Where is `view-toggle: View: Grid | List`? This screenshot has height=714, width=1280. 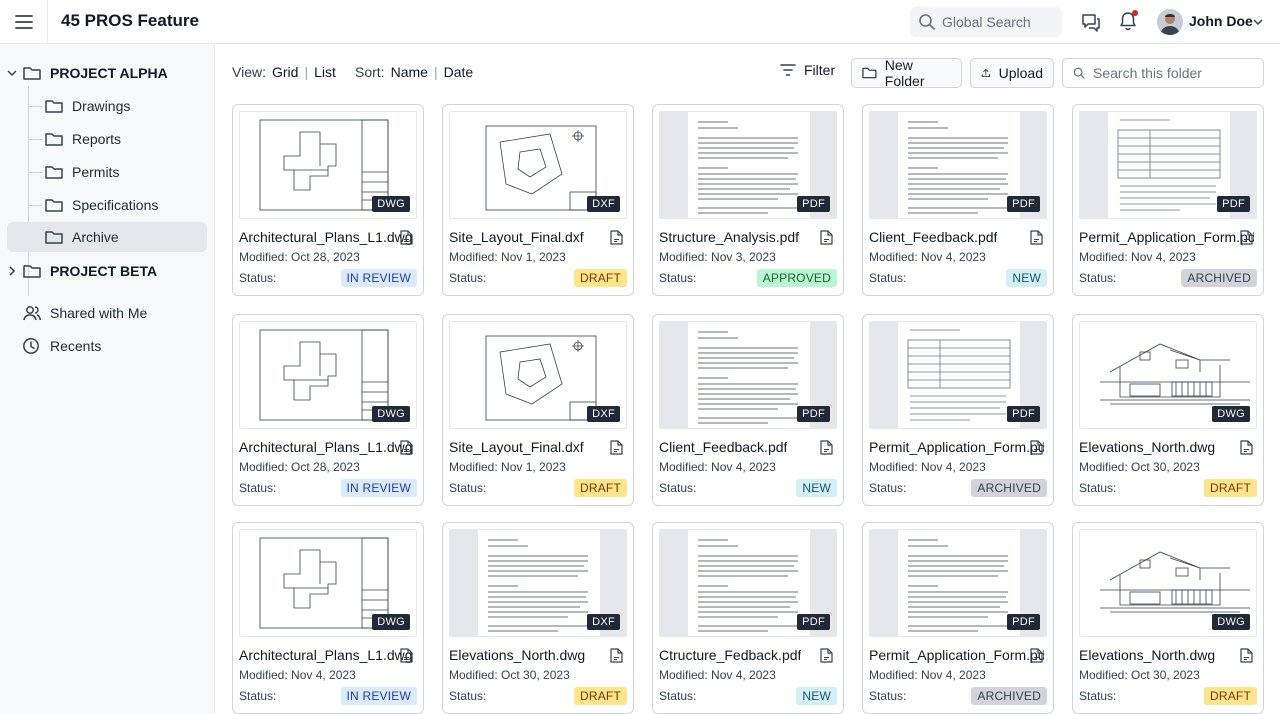
view-toggle: View: Grid | List is located at coordinates (284, 72).